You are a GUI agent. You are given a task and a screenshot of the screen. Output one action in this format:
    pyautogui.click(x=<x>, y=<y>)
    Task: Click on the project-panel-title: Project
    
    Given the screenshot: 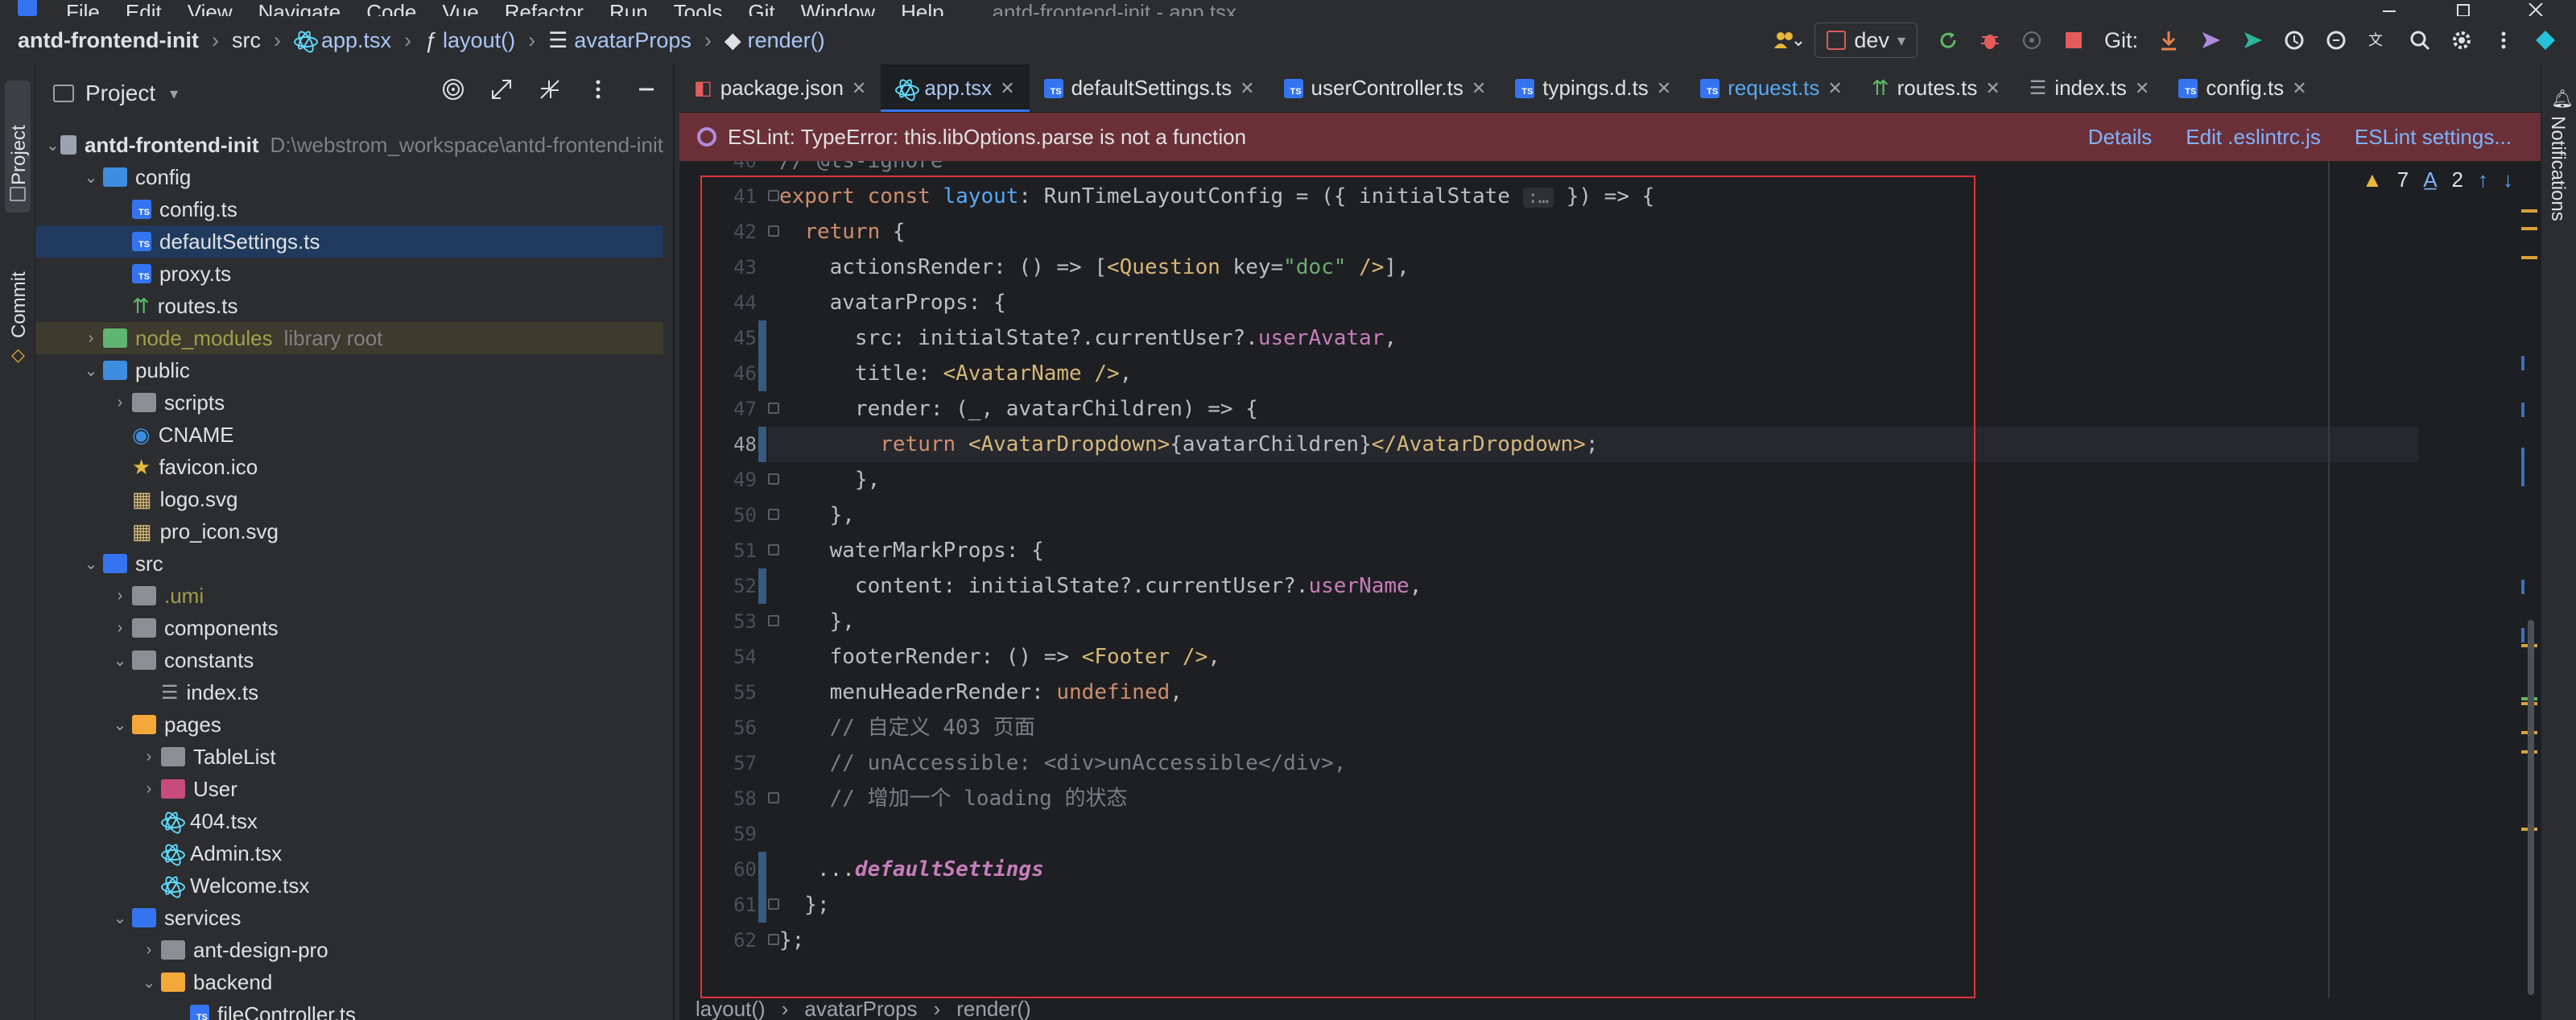 What is the action you would take?
    pyautogui.click(x=120, y=93)
    